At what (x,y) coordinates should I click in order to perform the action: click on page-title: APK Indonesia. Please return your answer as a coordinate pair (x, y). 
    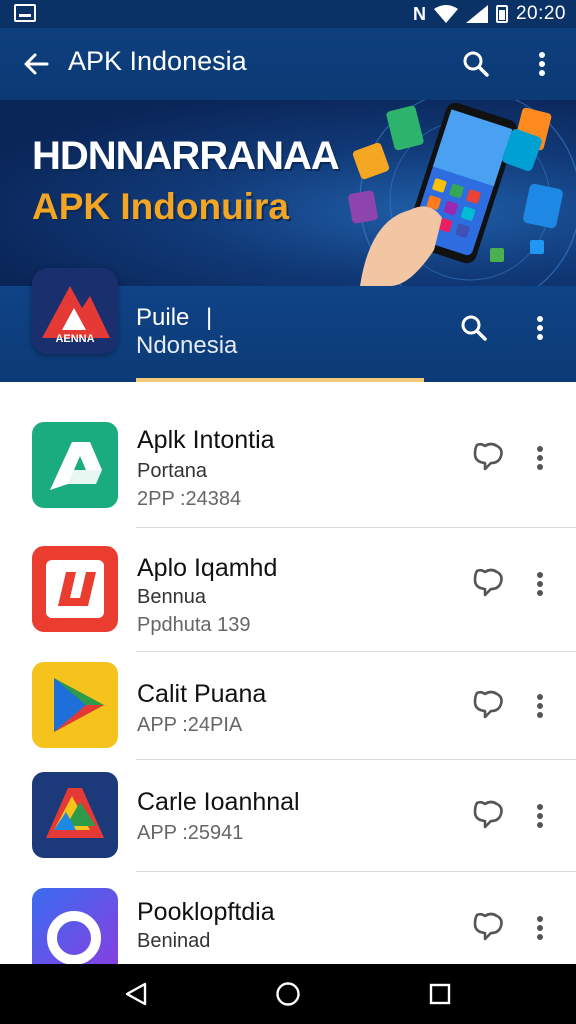
    Looking at the image, I should click on (157, 61).